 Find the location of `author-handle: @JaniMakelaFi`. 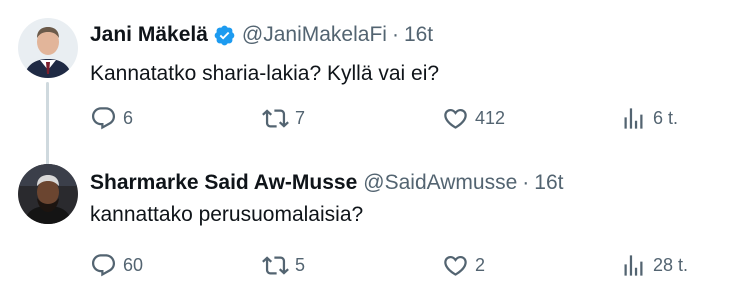

author-handle: @JaniMakelaFi is located at coordinates (314, 35).